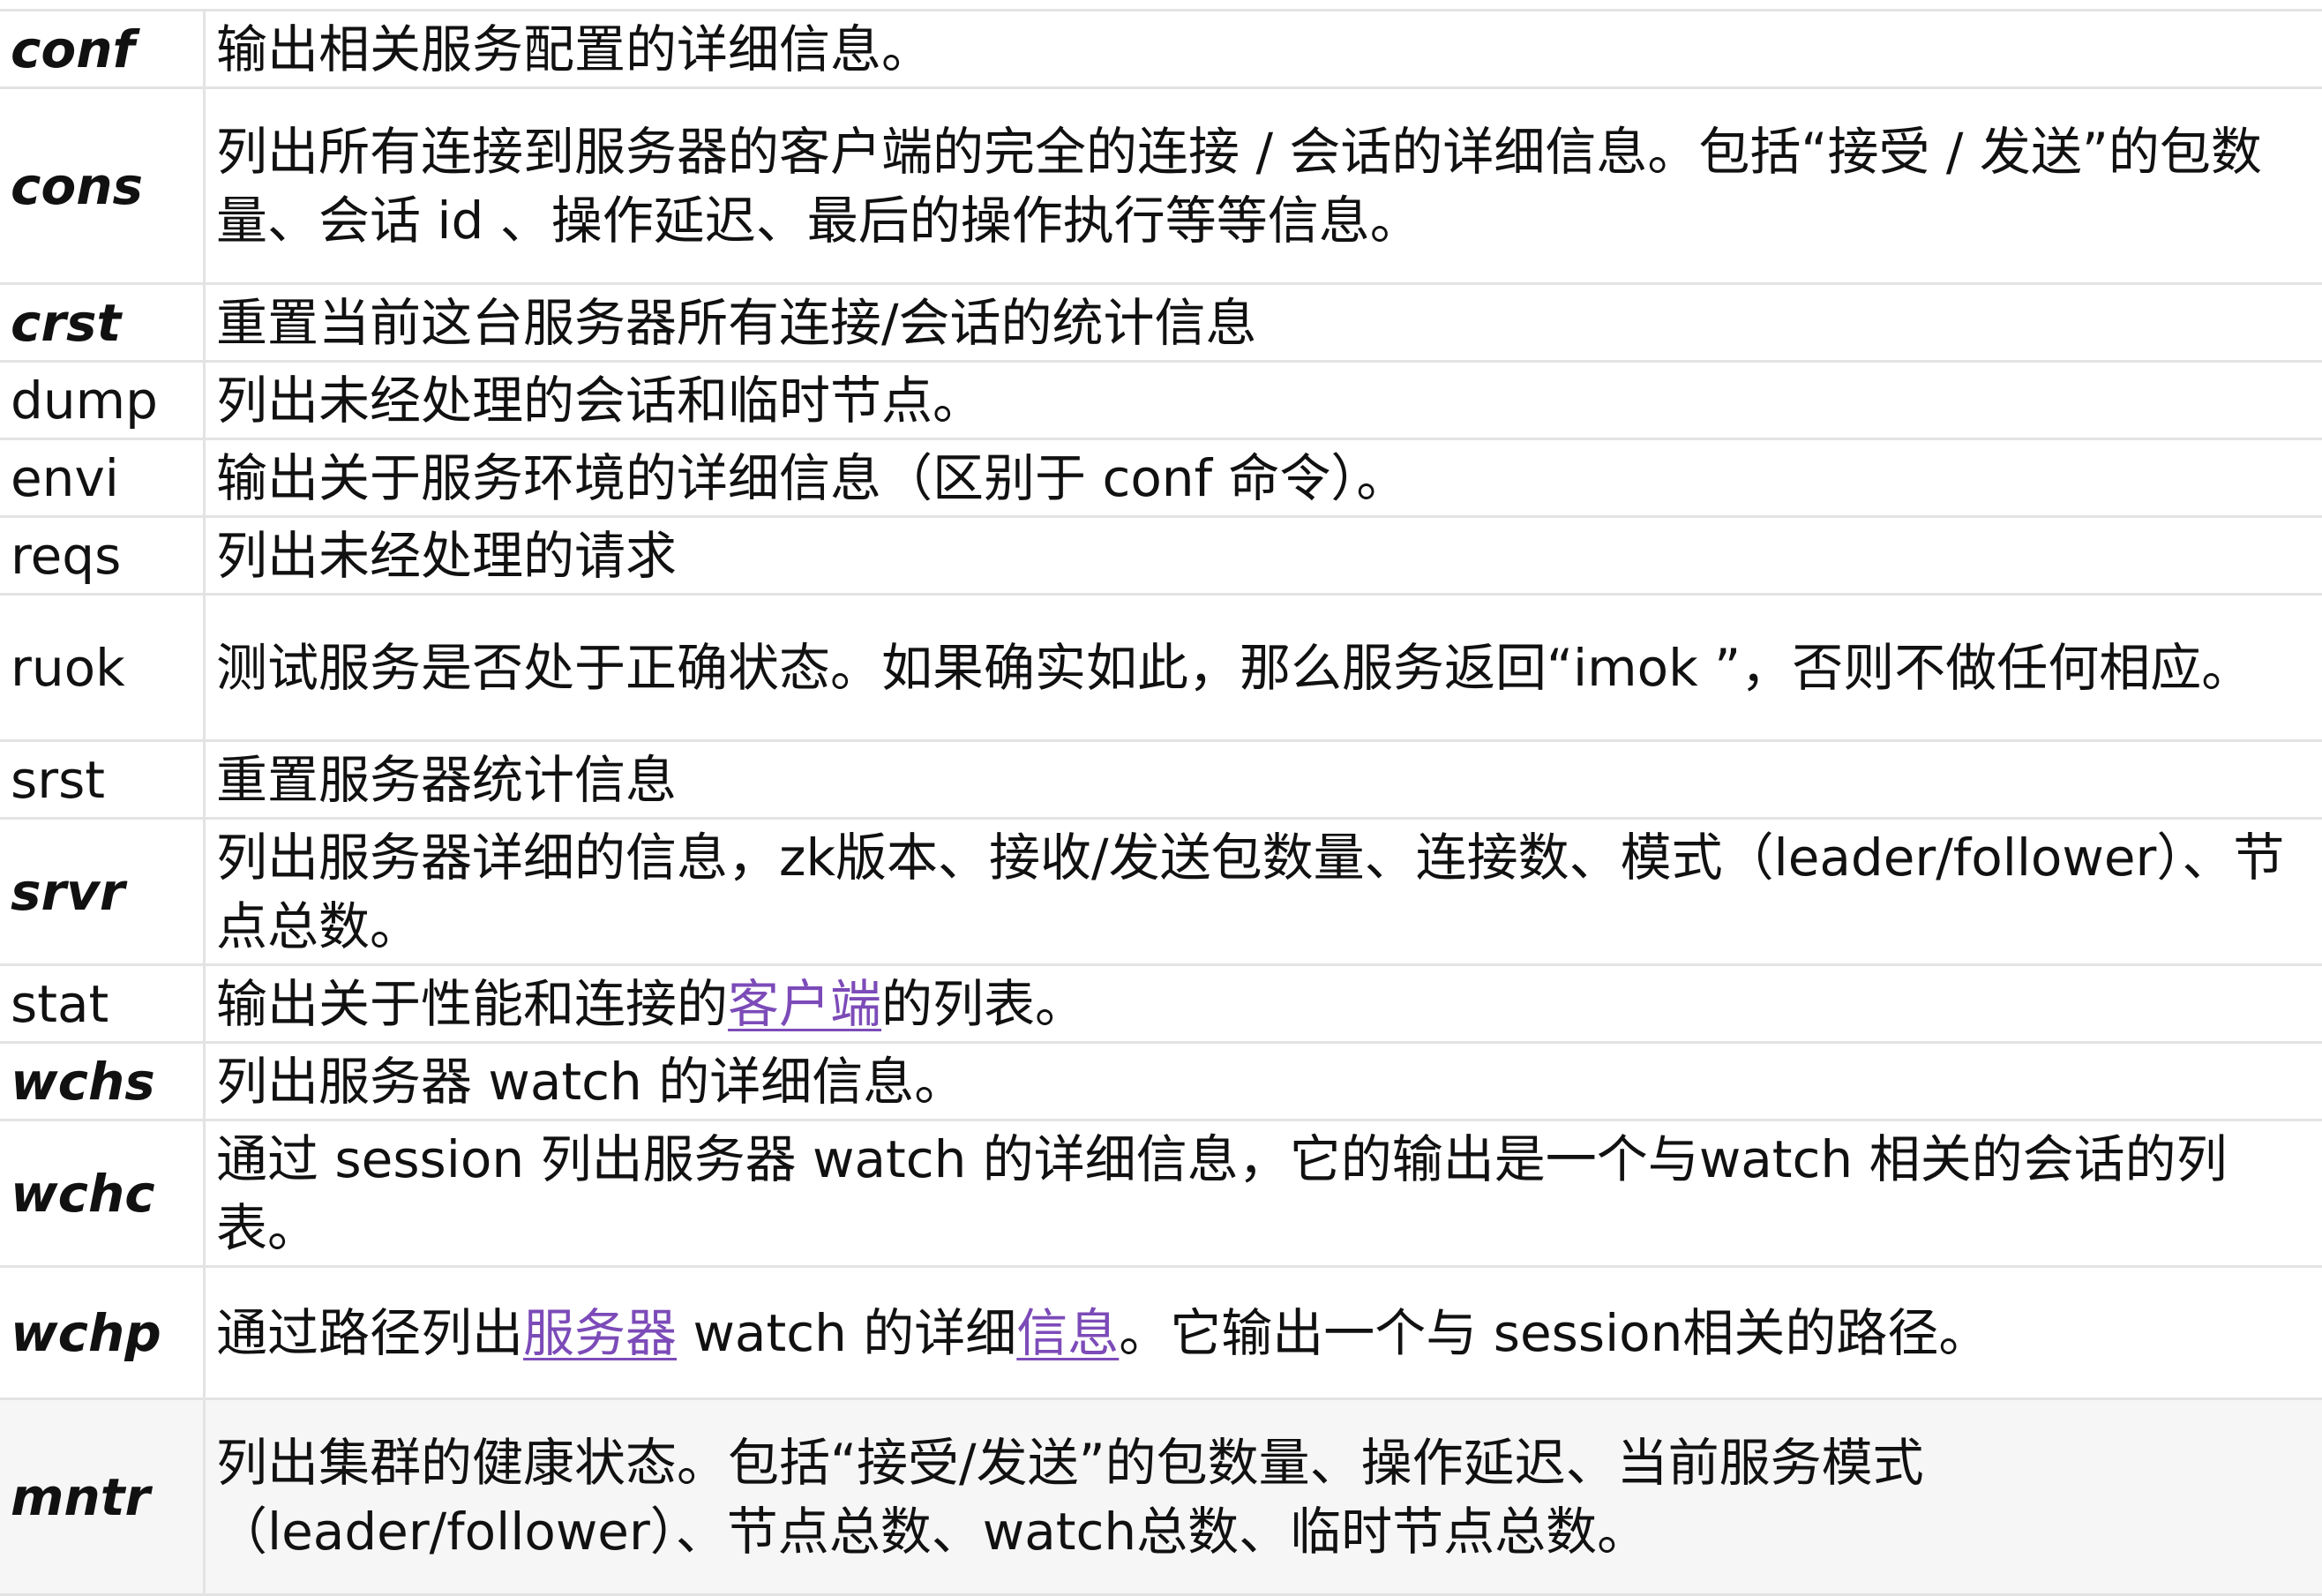 Image resolution: width=2322 pixels, height=1596 pixels. What do you see at coordinates (103, 1081) in the screenshot?
I see `command-name: wchs` at bounding box center [103, 1081].